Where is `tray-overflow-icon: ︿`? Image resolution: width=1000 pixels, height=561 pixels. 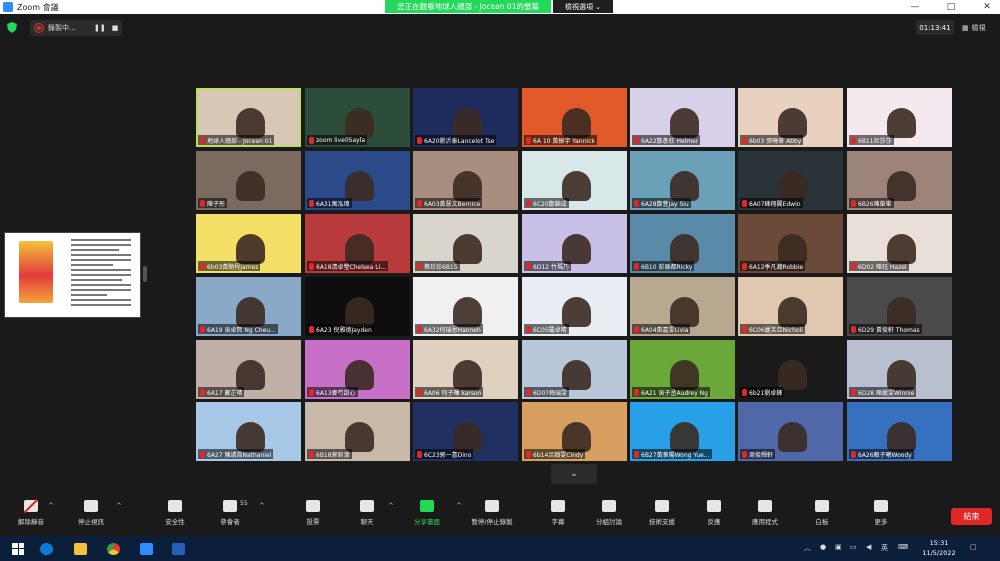 tray-overflow-icon: ︿ is located at coordinates (807, 548).